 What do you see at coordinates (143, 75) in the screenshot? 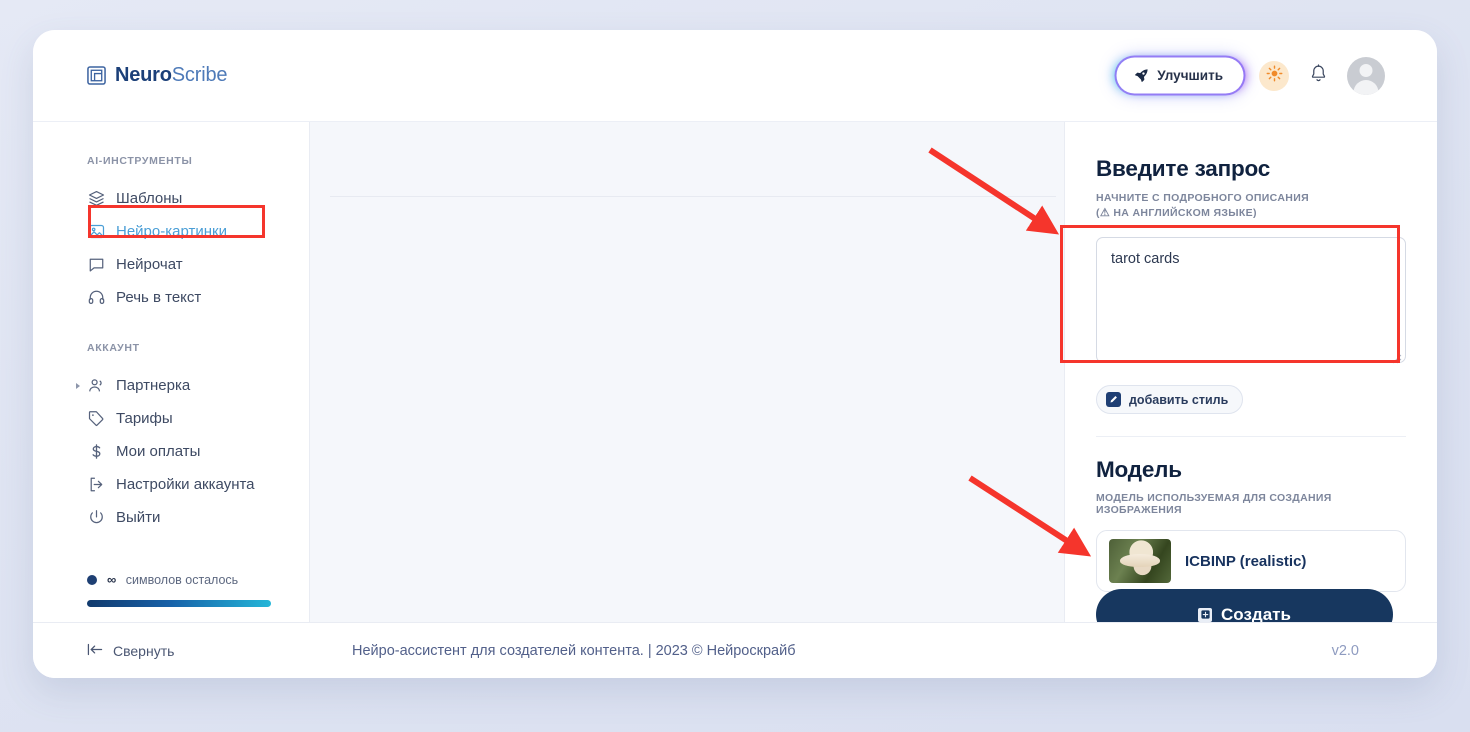
I see `brand-name-bold: Neuro` at bounding box center [143, 75].